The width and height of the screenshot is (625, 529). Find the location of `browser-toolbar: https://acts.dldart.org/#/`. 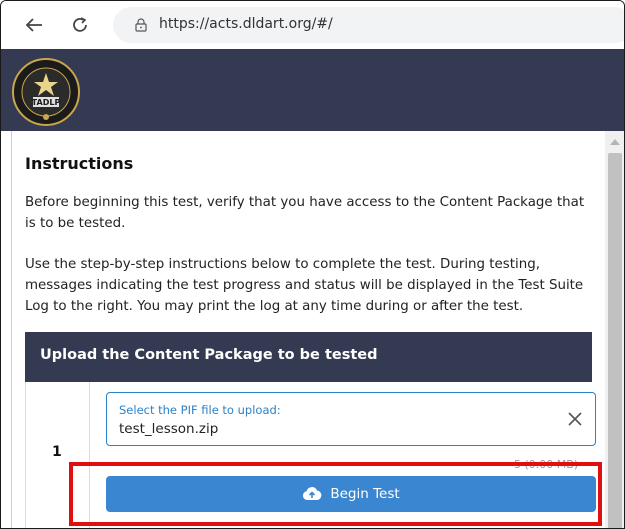

browser-toolbar: https://acts.dldart.org/#/ is located at coordinates (312, 25).